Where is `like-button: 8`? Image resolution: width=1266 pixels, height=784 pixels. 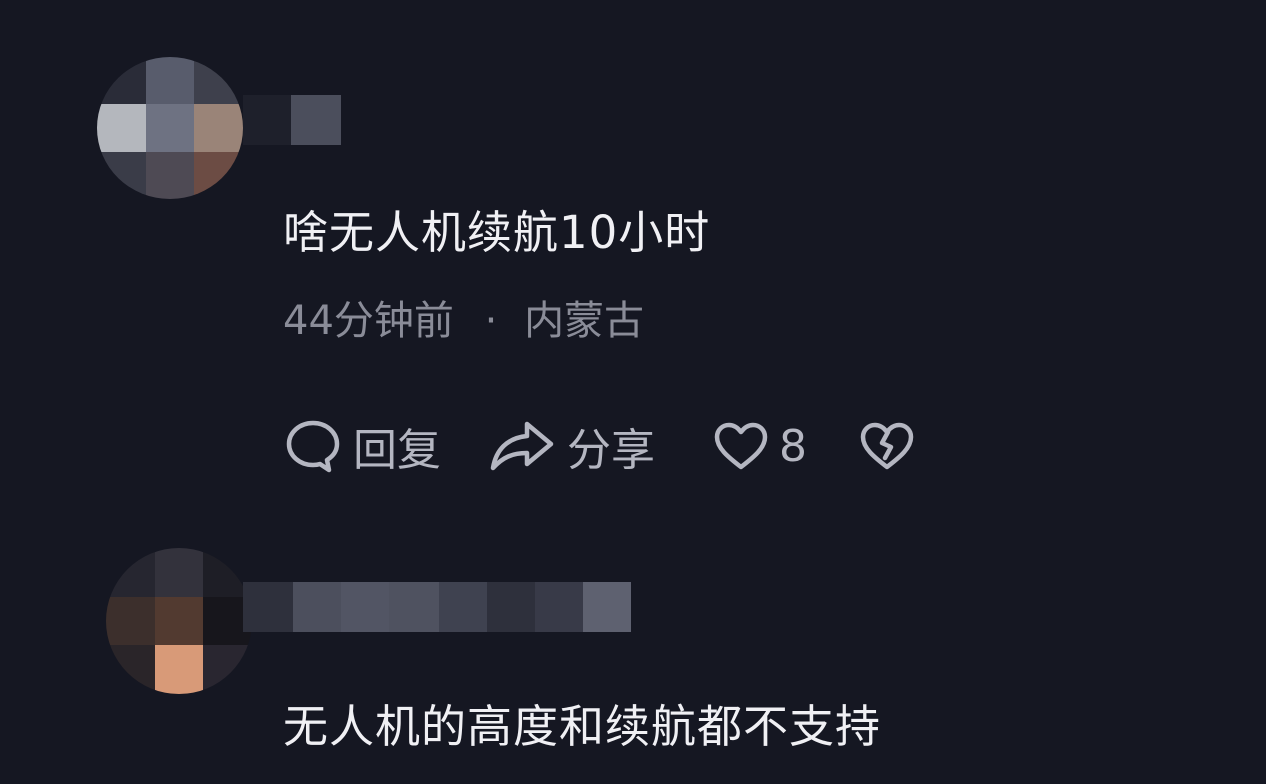
like-button: 8 is located at coordinates (760, 446).